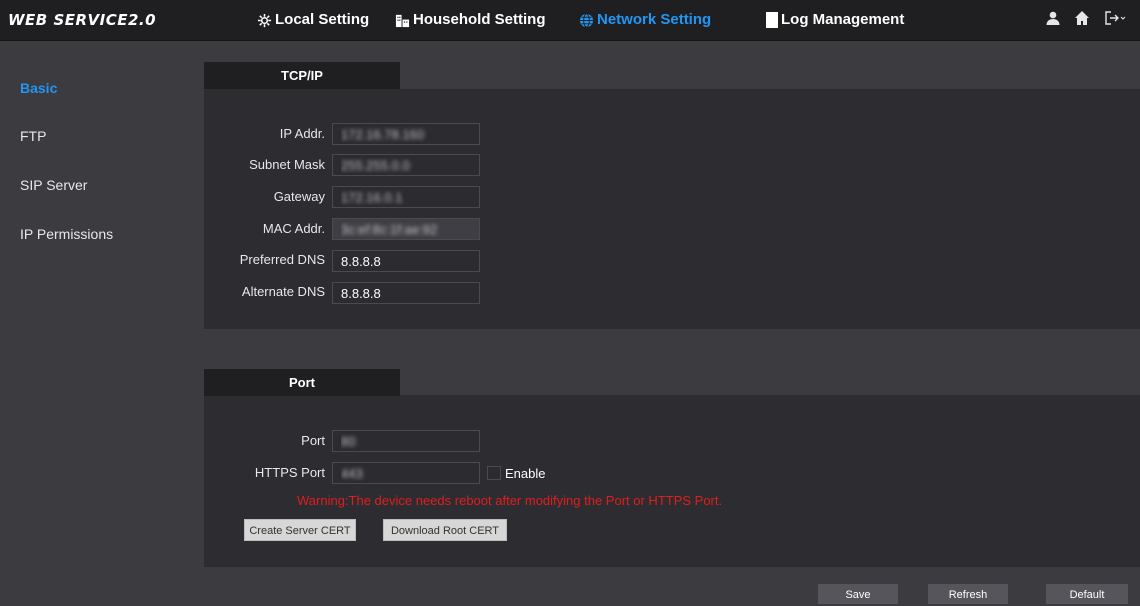 The image size is (1140, 606). Describe the element at coordinates (402, 20) in the screenshot. I see `building-icon` at that location.